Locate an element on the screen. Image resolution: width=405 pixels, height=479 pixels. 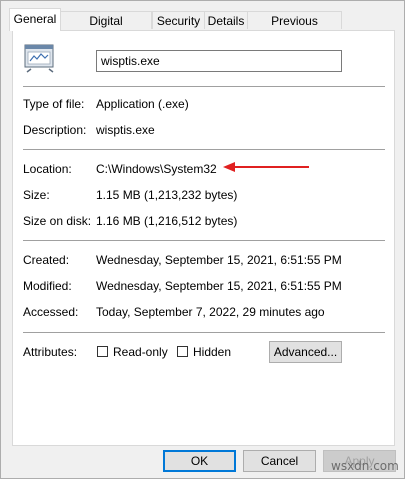
readonly-checkbox is located at coordinates (102, 351).